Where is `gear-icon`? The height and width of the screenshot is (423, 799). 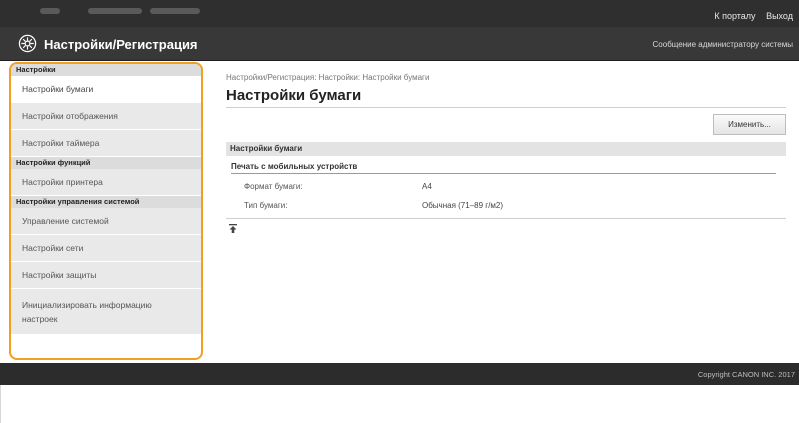
gear-icon is located at coordinates (27, 43).